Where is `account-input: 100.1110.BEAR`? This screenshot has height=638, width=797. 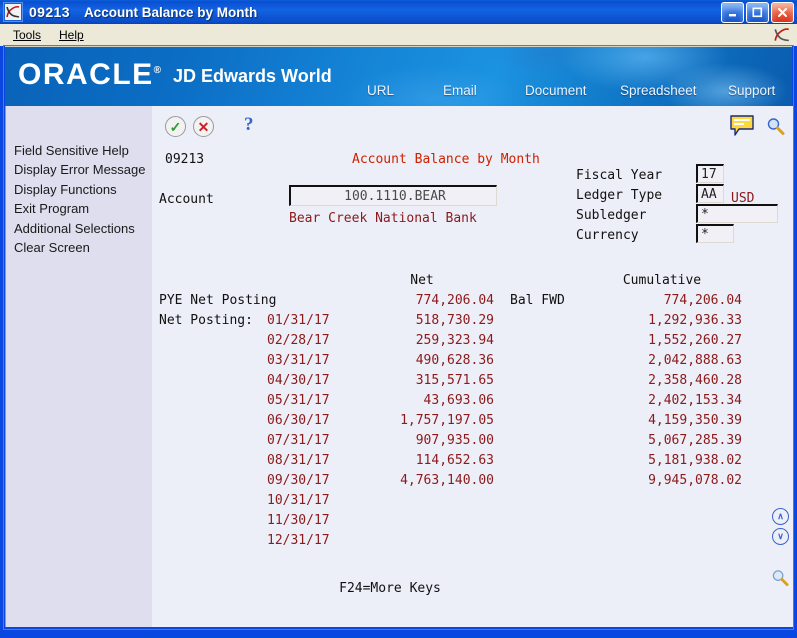
account-input: 100.1110.BEAR is located at coordinates (393, 195).